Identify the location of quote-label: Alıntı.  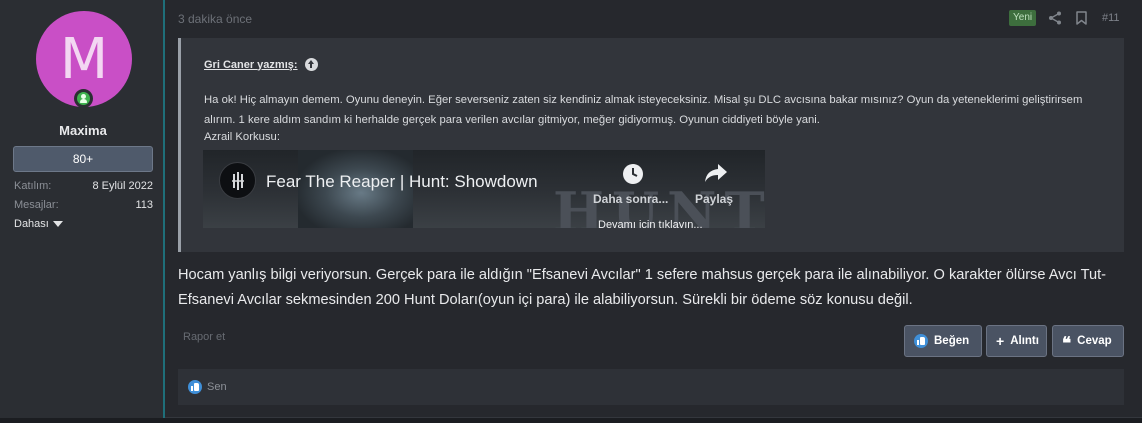
(1024, 341).